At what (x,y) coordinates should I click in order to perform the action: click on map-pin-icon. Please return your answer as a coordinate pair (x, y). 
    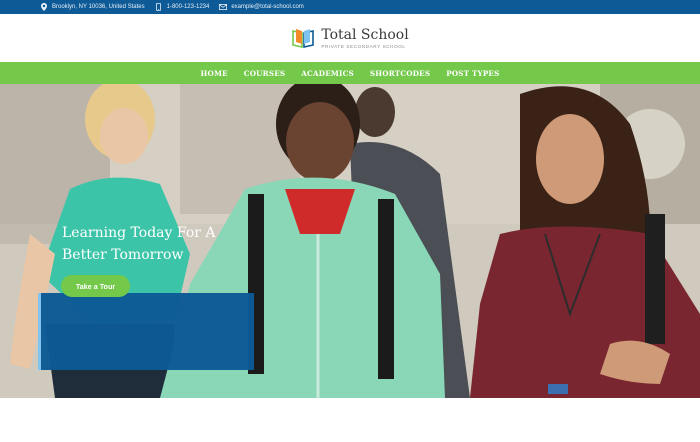
    Looking at the image, I should click on (44, 7).